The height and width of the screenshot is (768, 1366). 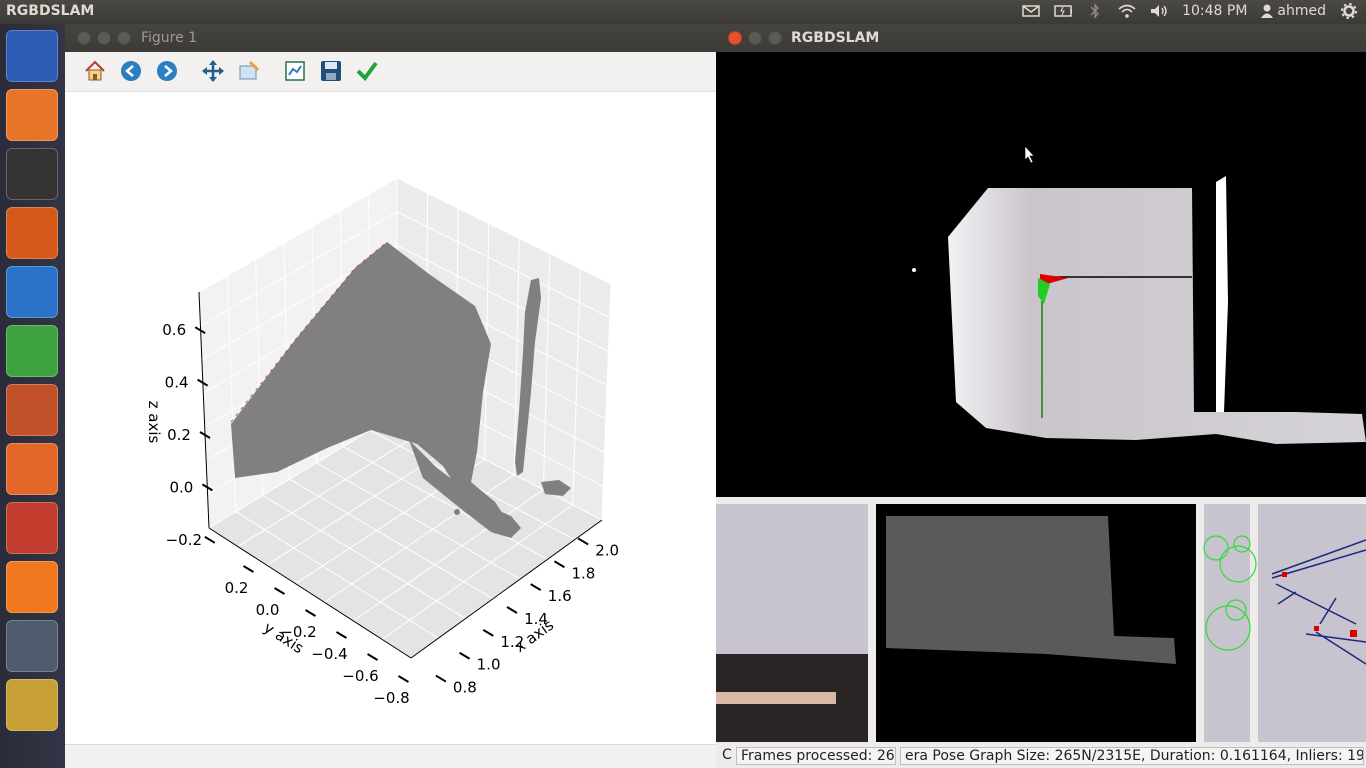 I want to click on x-axis-tick-label: 2.0, so click(x=607, y=550).